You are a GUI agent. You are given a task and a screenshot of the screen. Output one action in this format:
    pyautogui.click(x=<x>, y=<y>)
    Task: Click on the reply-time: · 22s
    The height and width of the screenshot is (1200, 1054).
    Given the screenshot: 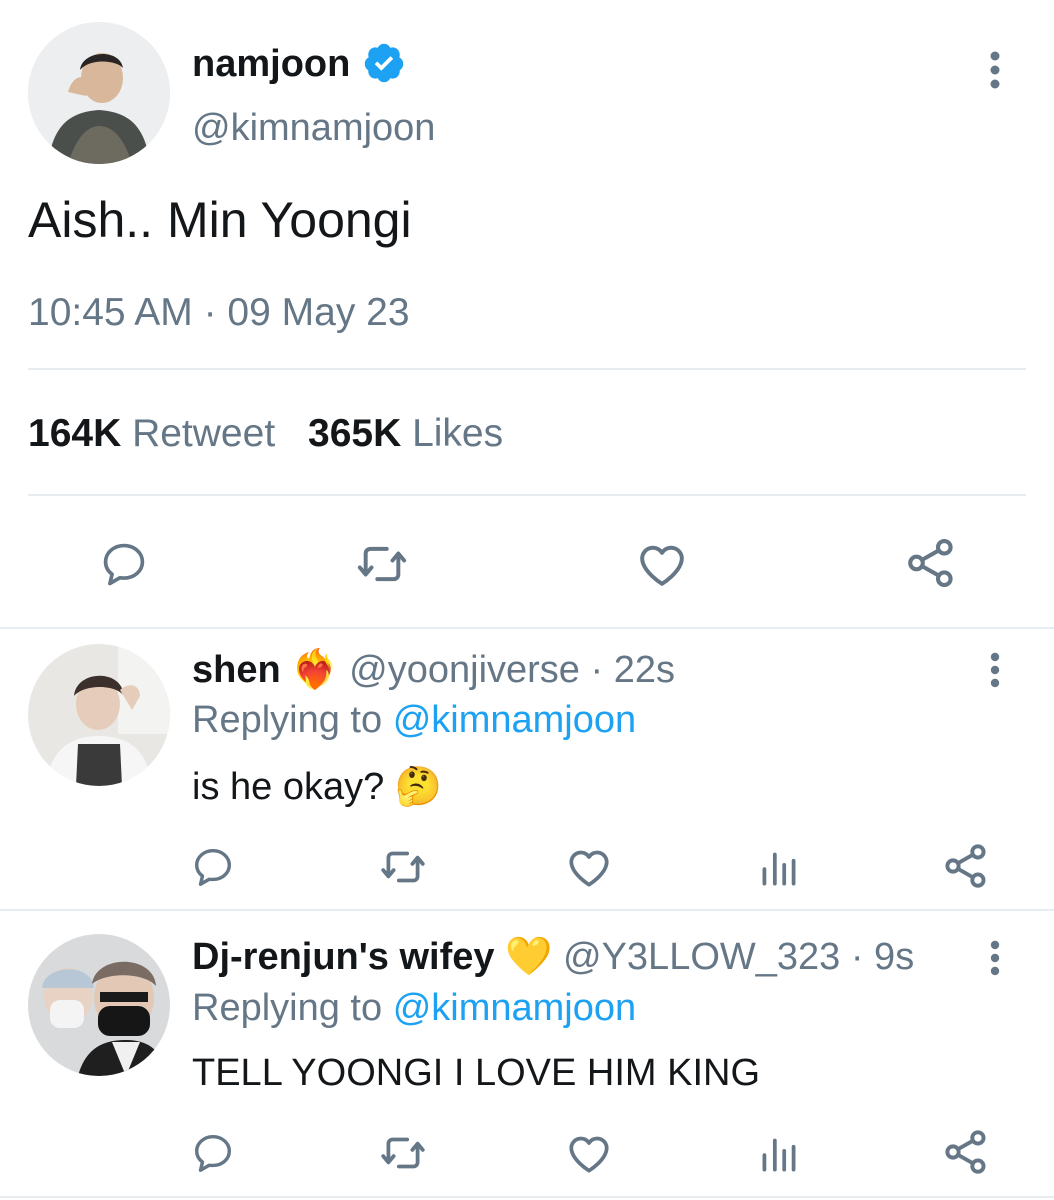 What is the action you would take?
    pyautogui.click(x=632, y=670)
    